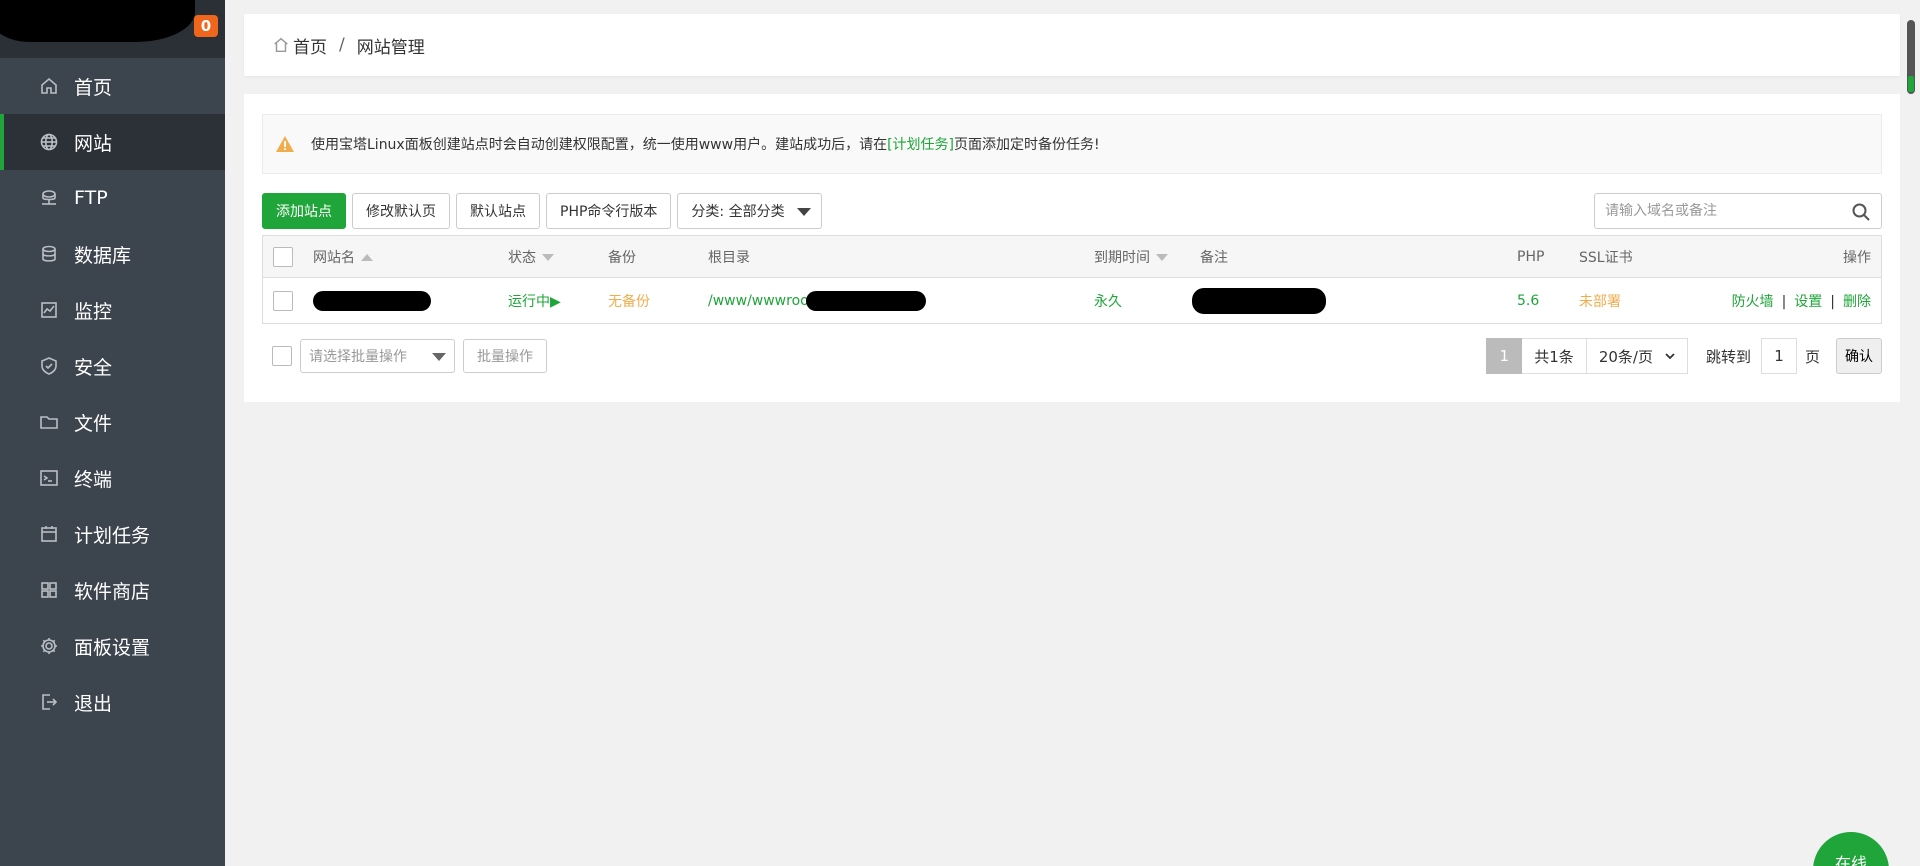 Image resolution: width=1920 pixels, height=866 pixels. Describe the element at coordinates (1820, 257) in the screenshot. I see `header-operations: 操作` at that location.